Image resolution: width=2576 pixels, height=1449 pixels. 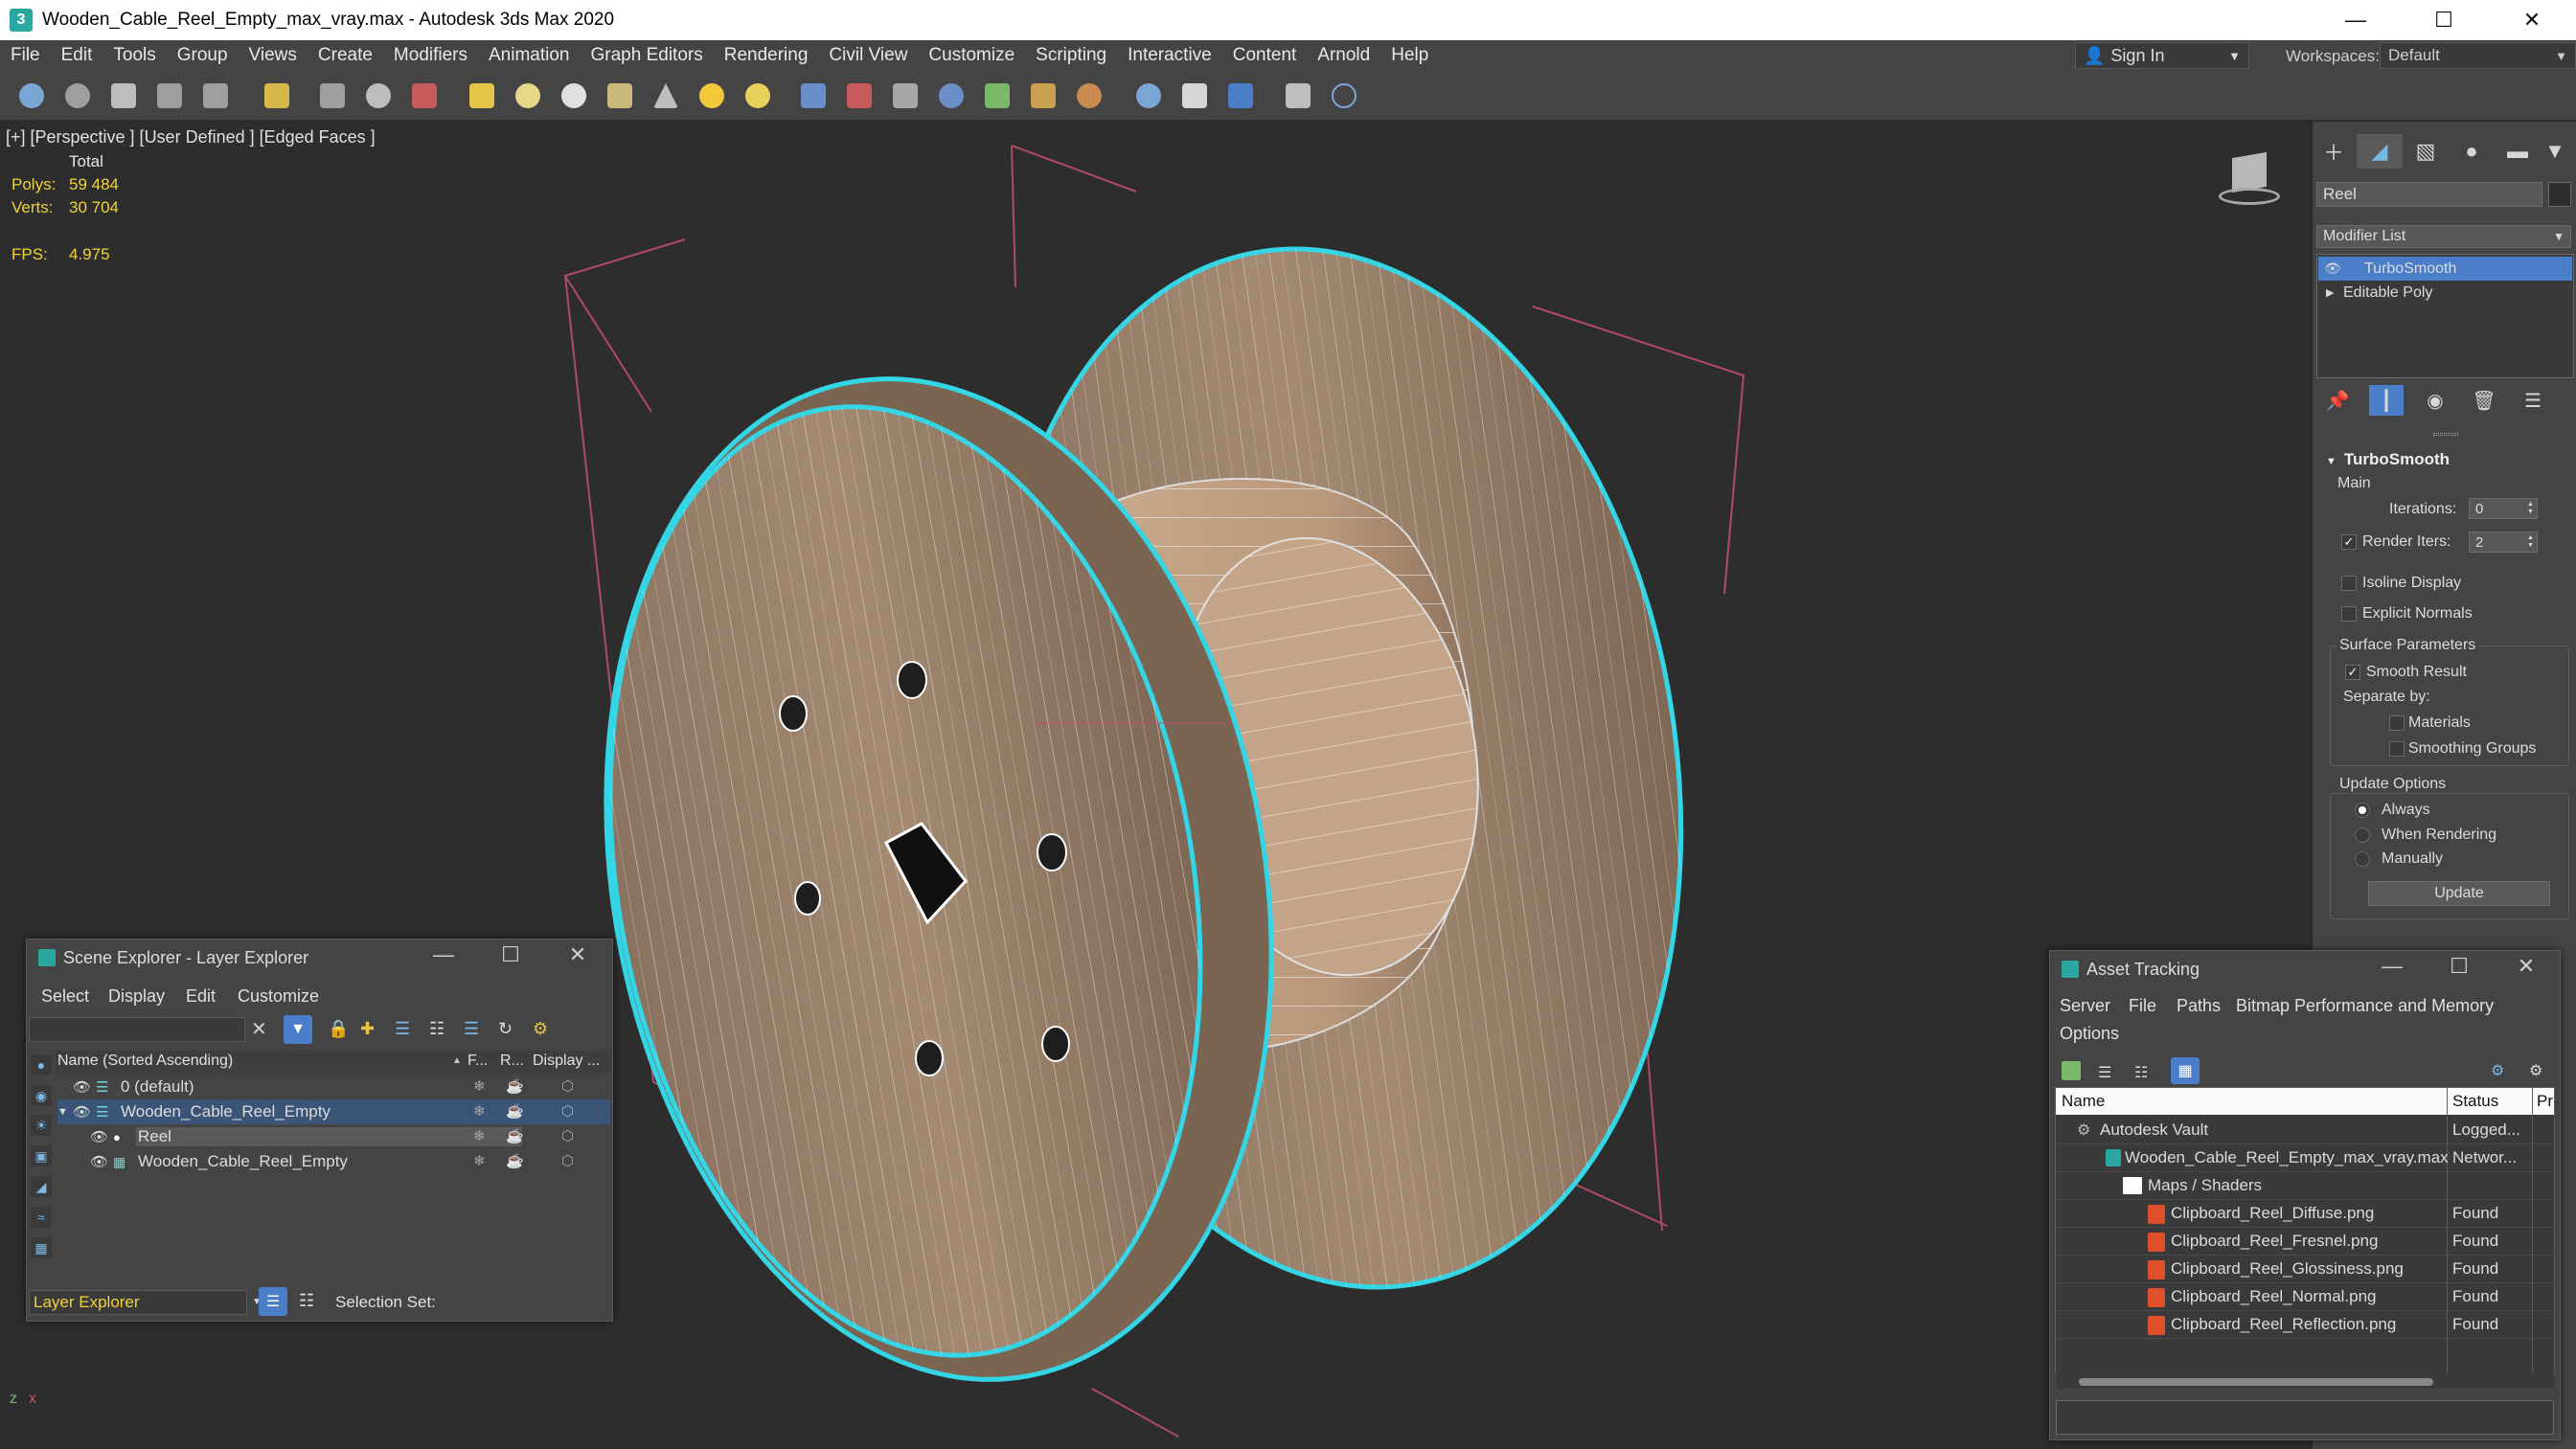 I want to click on align-icon, so click(x=951, y=95).